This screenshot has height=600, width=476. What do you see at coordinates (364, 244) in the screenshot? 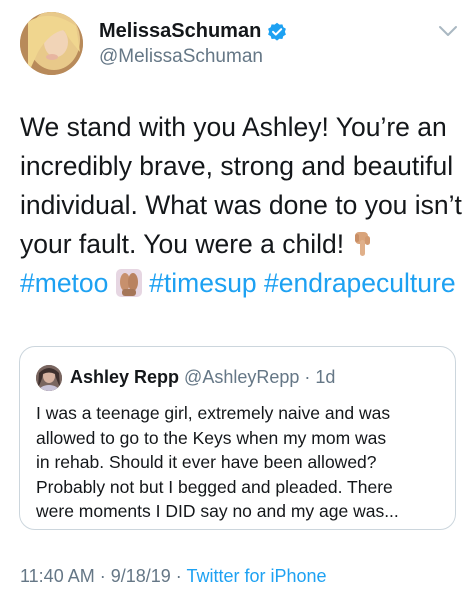
I see `pointing-down-emoji-icon` at bounding box center [364, 244].